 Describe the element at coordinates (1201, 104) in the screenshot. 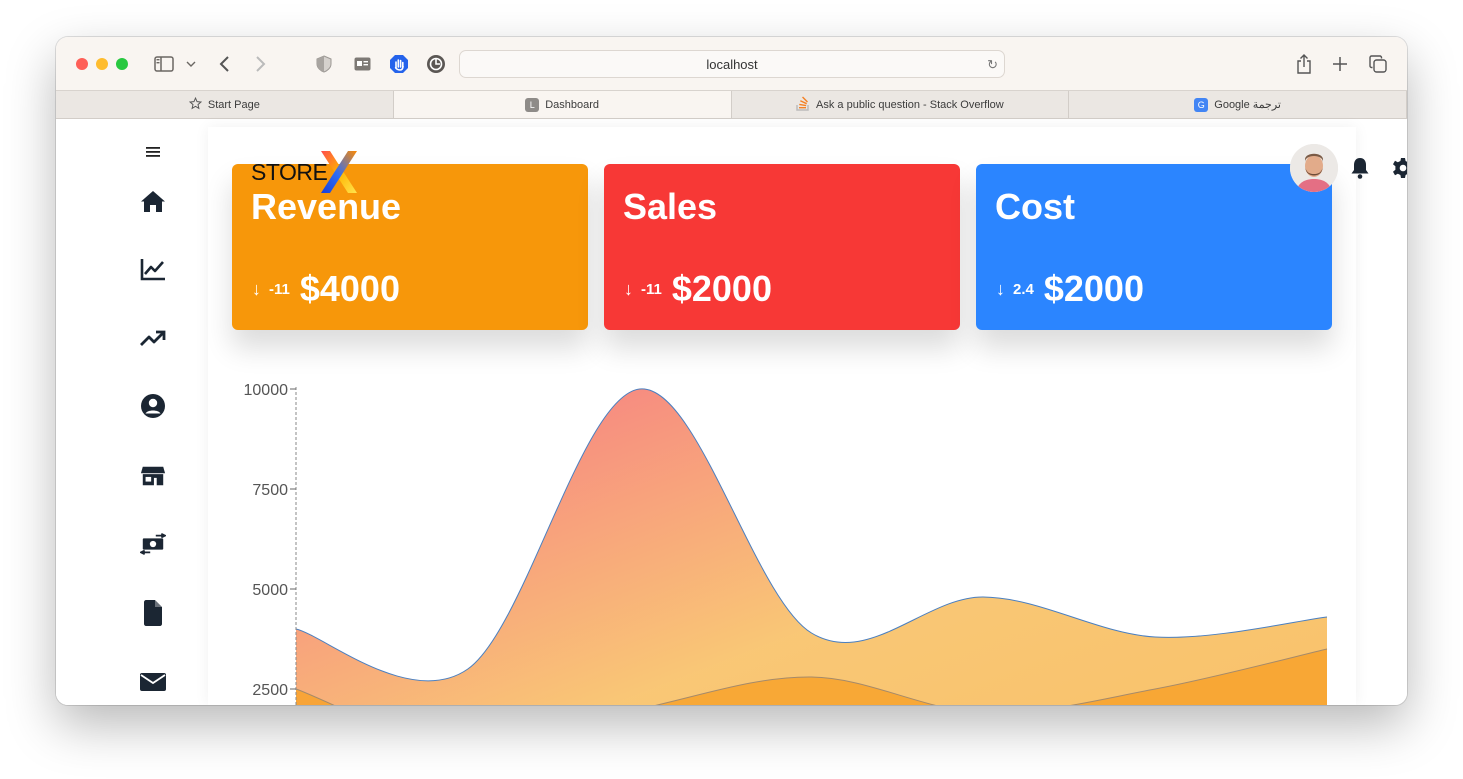

I see `google-translate-icon: G` at that location.